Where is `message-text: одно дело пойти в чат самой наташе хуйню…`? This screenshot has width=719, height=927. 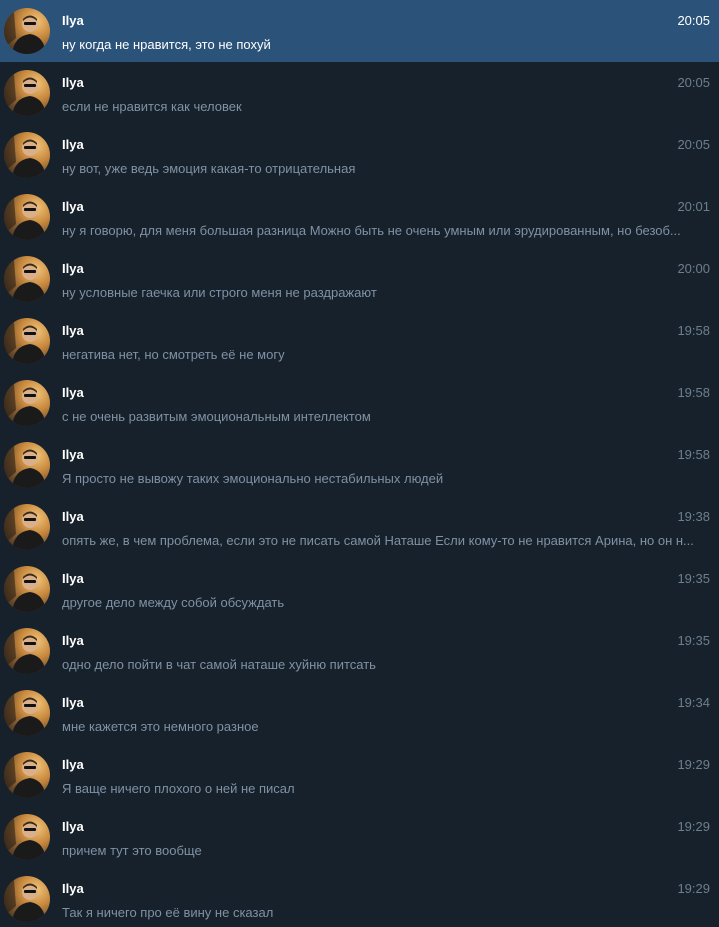
message-text: одно дело пойти в чат самой наташе хуйню… is located at coordinates (219, 664).